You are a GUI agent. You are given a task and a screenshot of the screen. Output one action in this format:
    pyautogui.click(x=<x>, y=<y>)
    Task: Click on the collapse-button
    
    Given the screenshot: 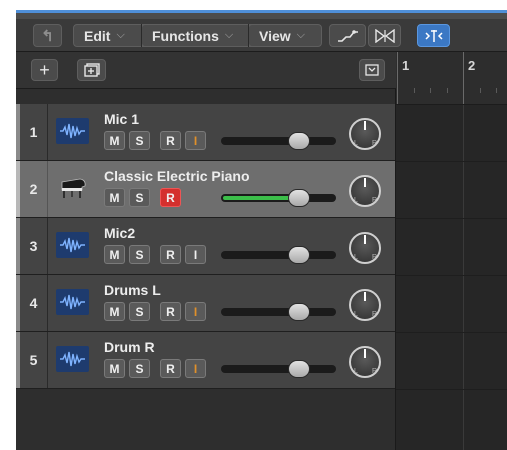 What is the action you would take?
    pyautogui.click(x=372, y=70)
    